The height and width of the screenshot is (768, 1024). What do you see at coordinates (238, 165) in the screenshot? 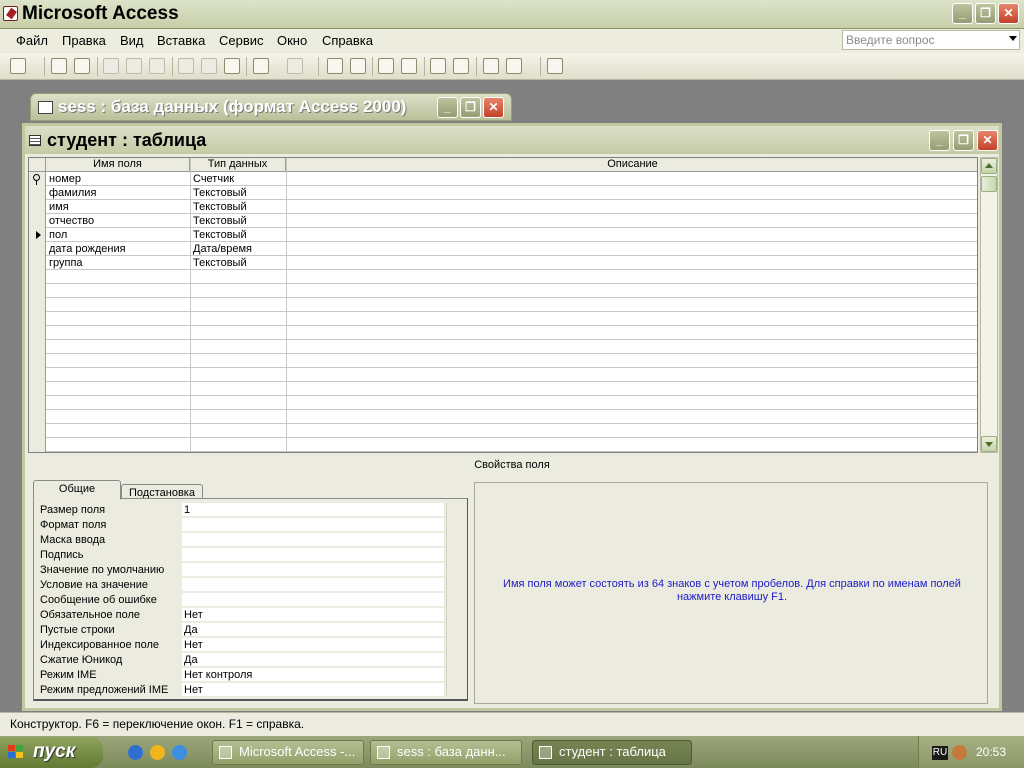
I see `column-header-data-type: Тип данных` at bounding box center [238, 165].